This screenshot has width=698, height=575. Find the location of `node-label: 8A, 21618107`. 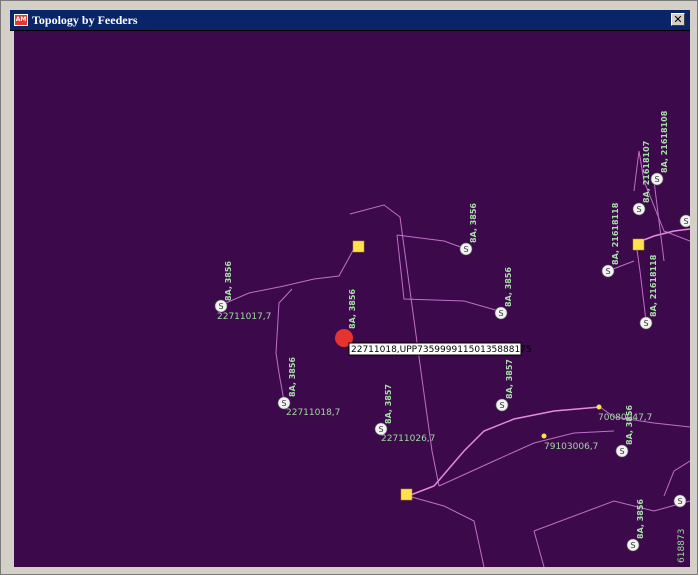

node-label: 8A, 21618107 is located at coordinates (646, 172).